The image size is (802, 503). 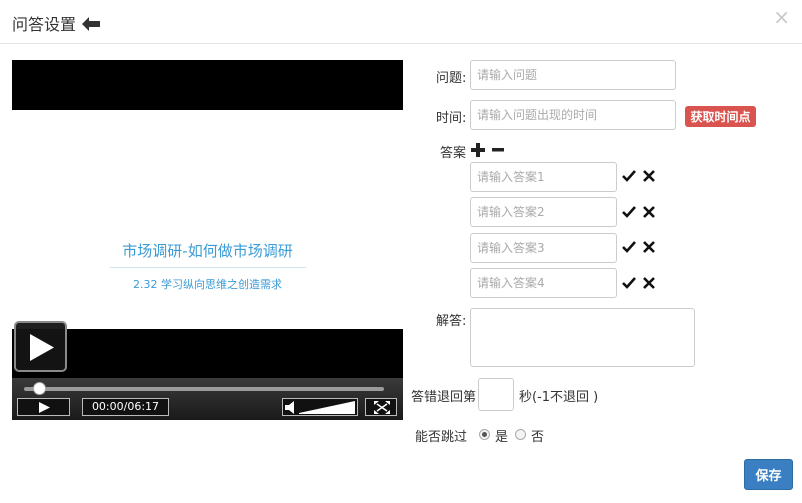 I want to click on retreat-suffix: 秒(-1不退回 ), so click(x=559, y=397).